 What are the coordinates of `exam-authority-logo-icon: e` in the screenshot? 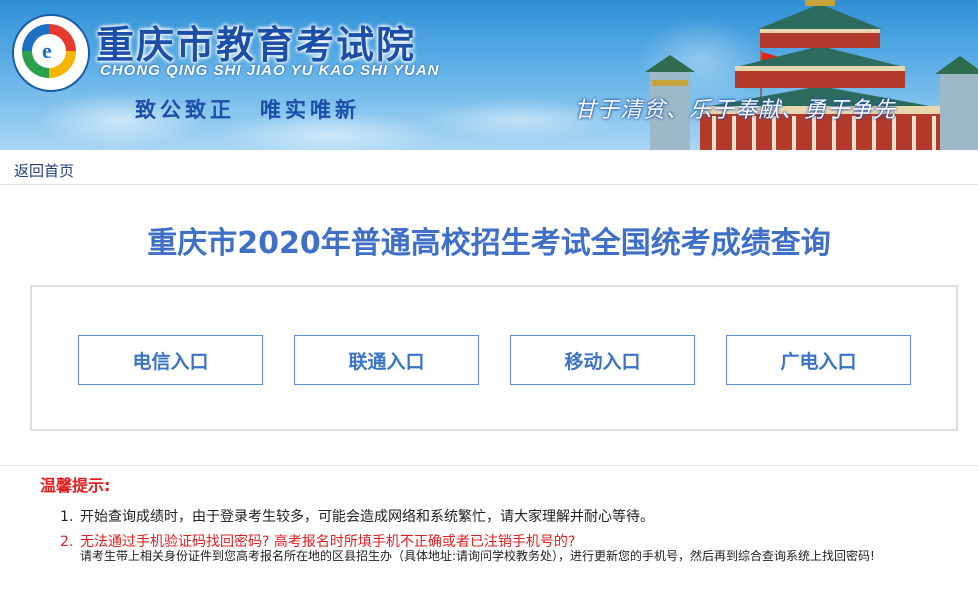 It's located at (51, 53).